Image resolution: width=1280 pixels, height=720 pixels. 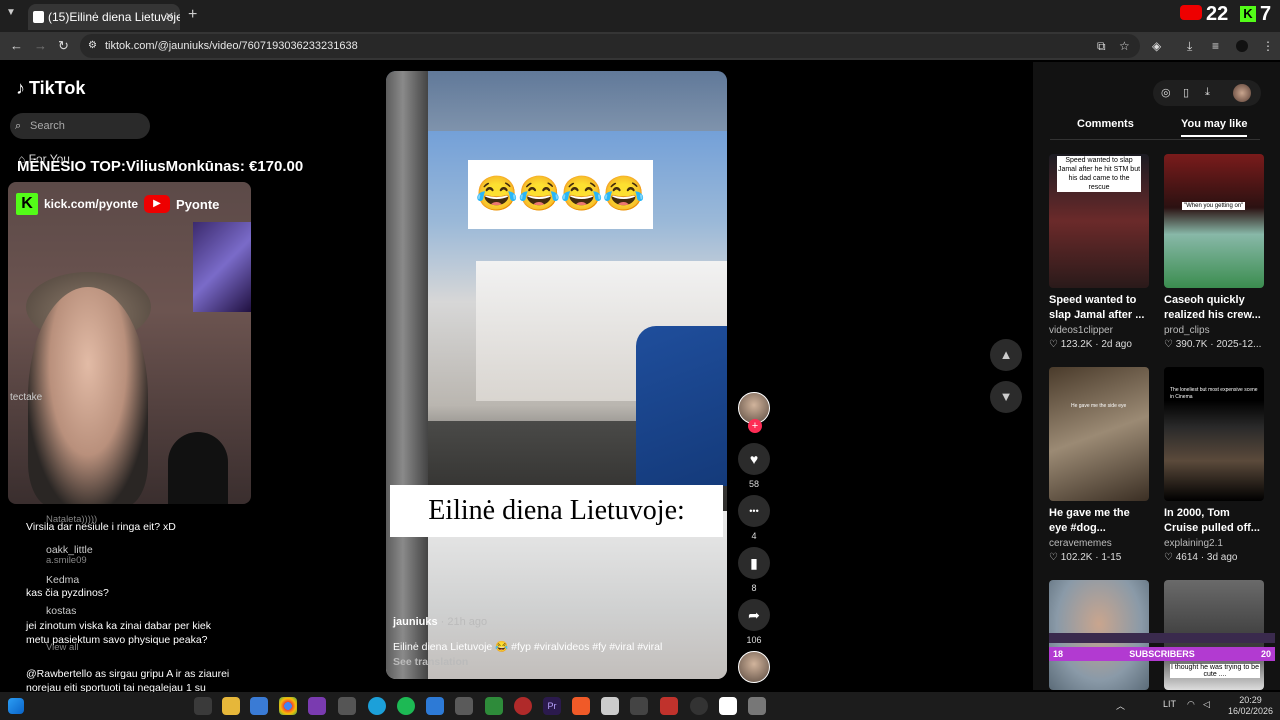 What do you see at coordinates (1268, 46) in the screenshot?
I see `menu-icon: ⋮` at bounding box center [1268, 46].